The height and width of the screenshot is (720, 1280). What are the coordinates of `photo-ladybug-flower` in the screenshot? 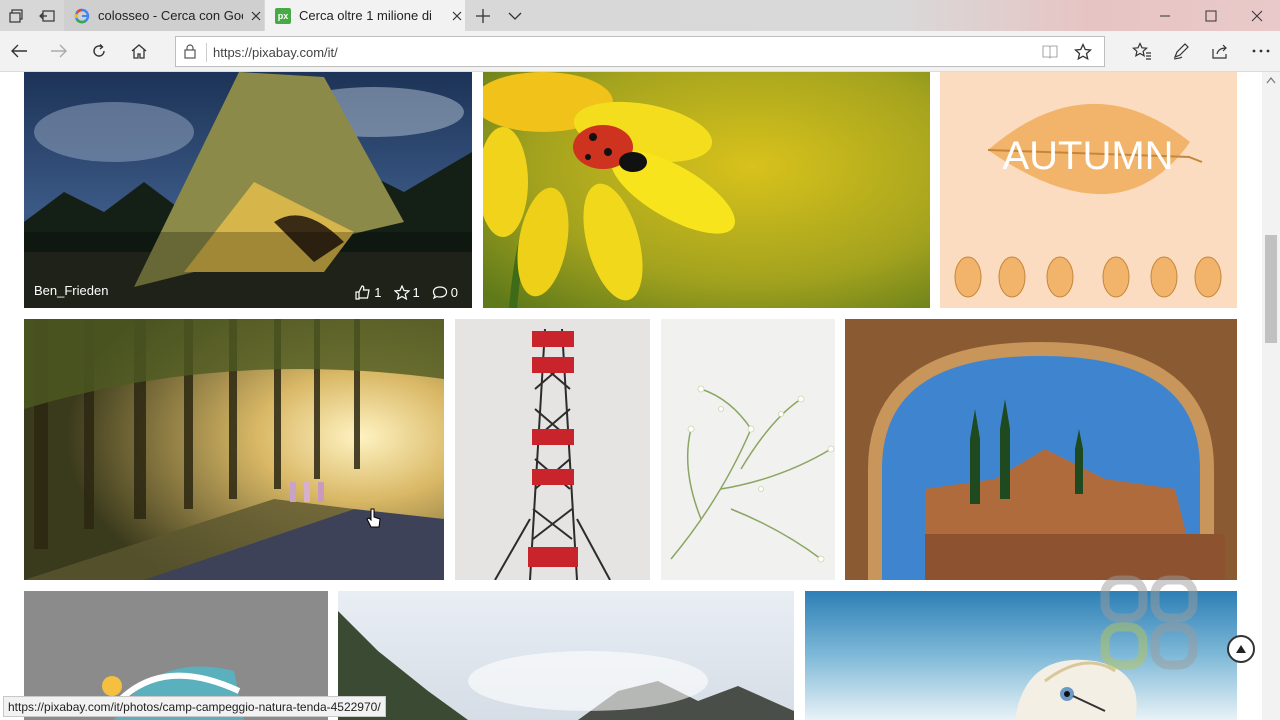 It's located at (706, 190).